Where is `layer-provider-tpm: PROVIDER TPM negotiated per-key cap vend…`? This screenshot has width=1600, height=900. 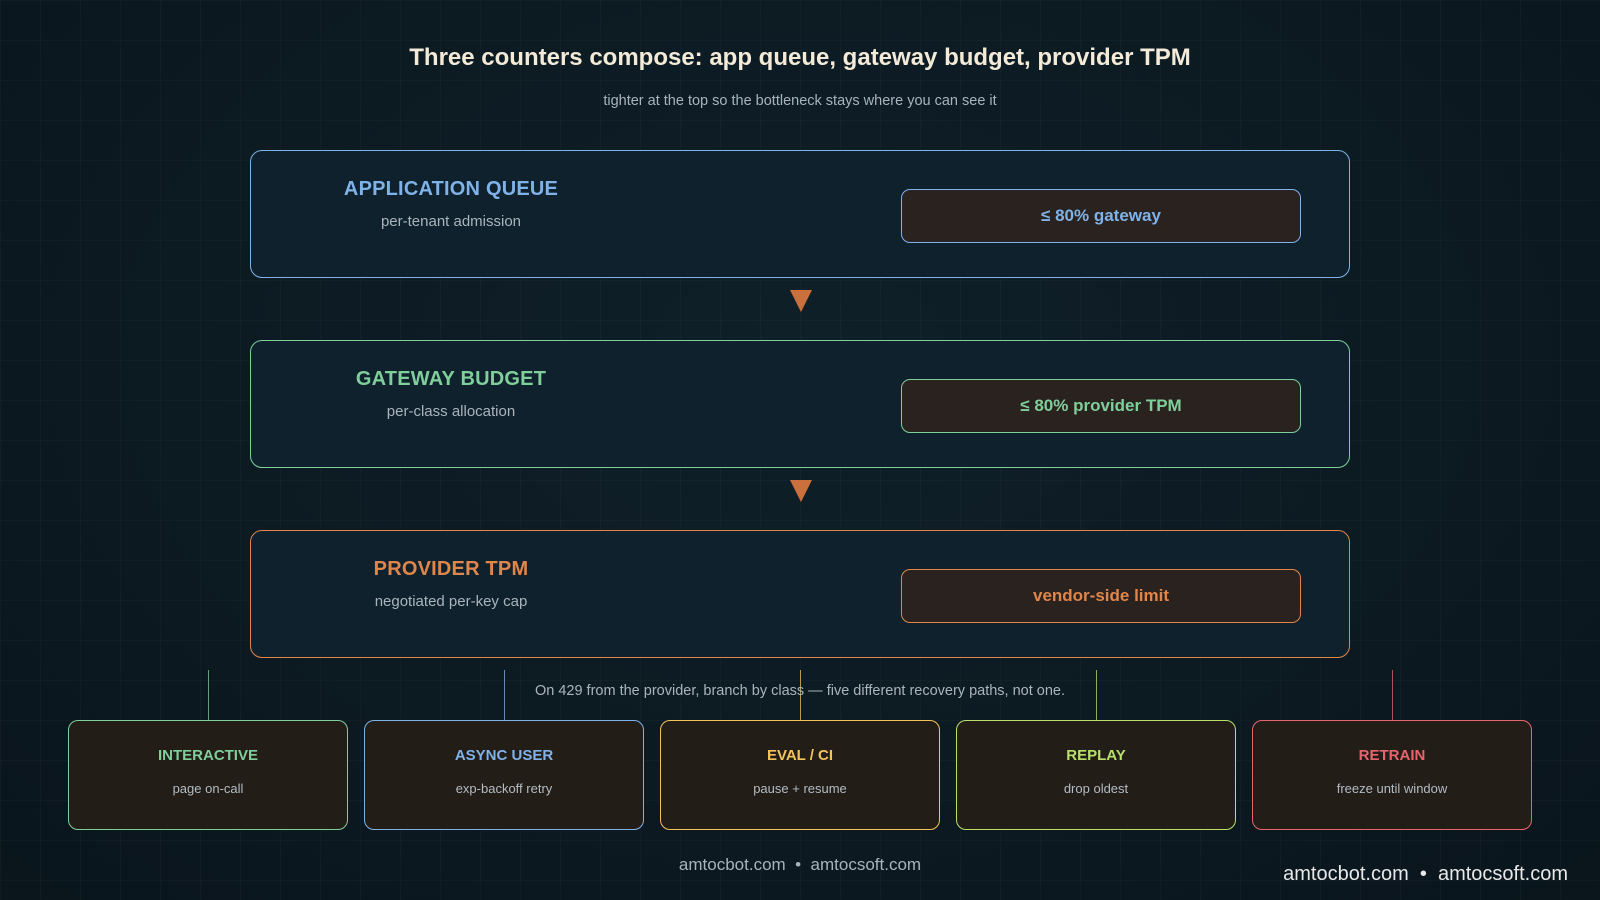 layer-provider-tpm: PROVIDER TPM negotiated per-key cap vend… is located at coordinates (800, 594).